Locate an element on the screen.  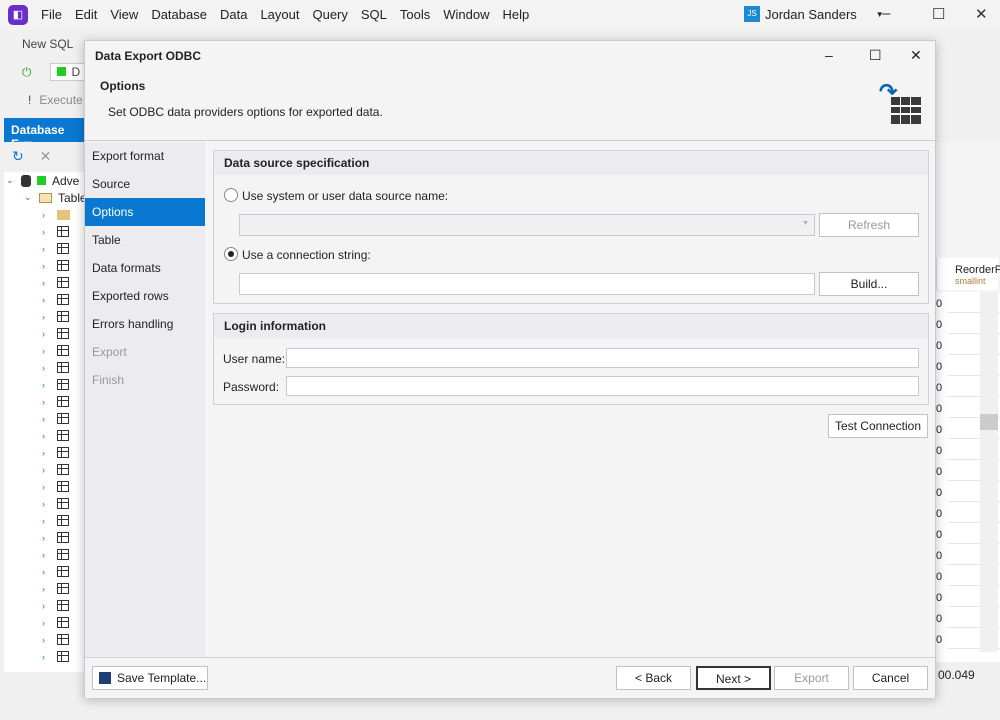
nav-item-exported-rows: Exported rows is located at coordinates (145, 296).